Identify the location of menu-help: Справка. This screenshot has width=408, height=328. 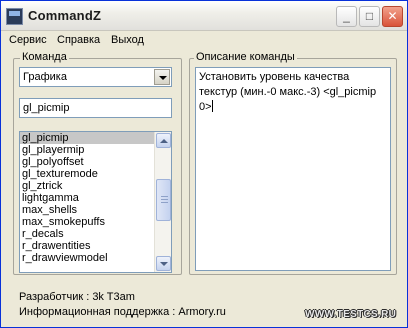
(78, 40).